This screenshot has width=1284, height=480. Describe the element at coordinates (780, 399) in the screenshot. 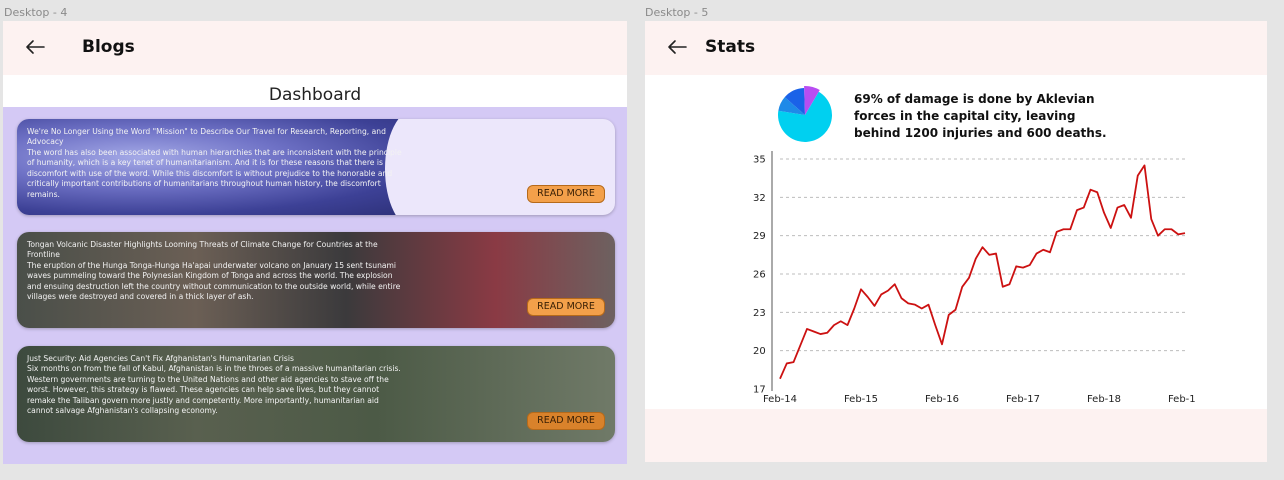

I see `x-tick-label: Feb-14` at that location.